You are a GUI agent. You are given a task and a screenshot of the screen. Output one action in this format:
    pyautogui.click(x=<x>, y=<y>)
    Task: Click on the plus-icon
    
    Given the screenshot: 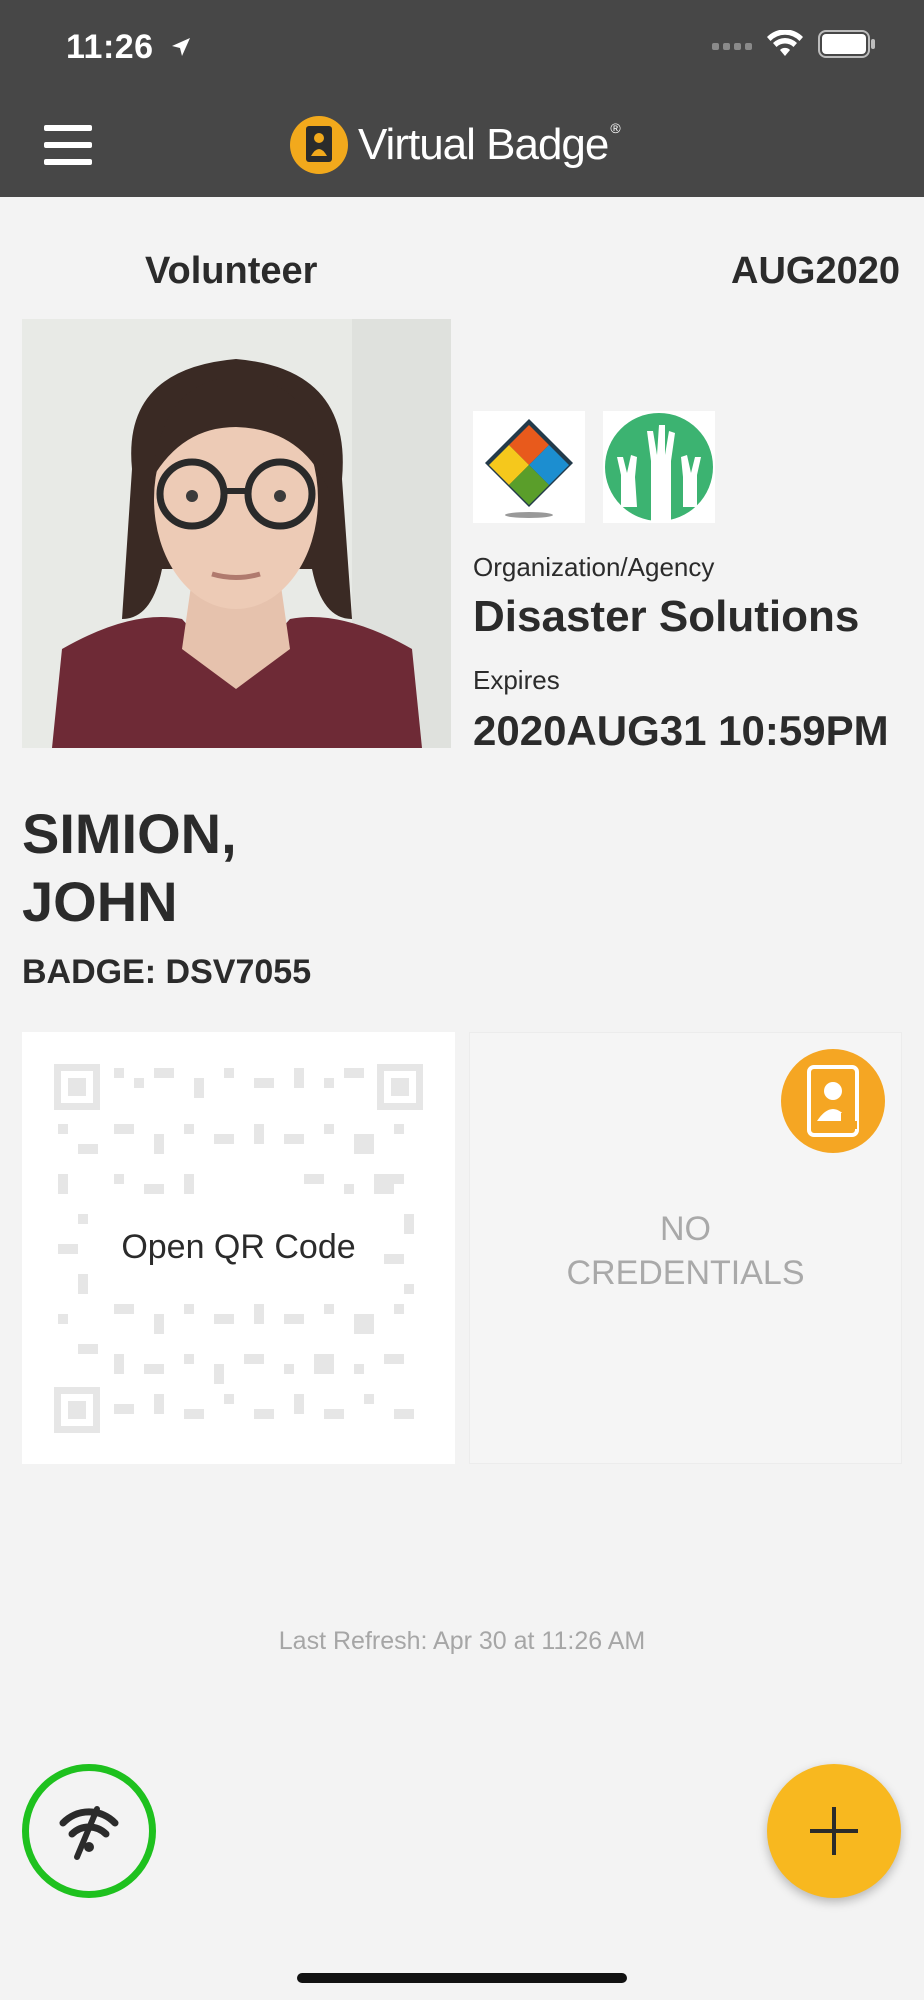 What is the action you would take?
    pyautogui.click(x=834, y=1831)
    